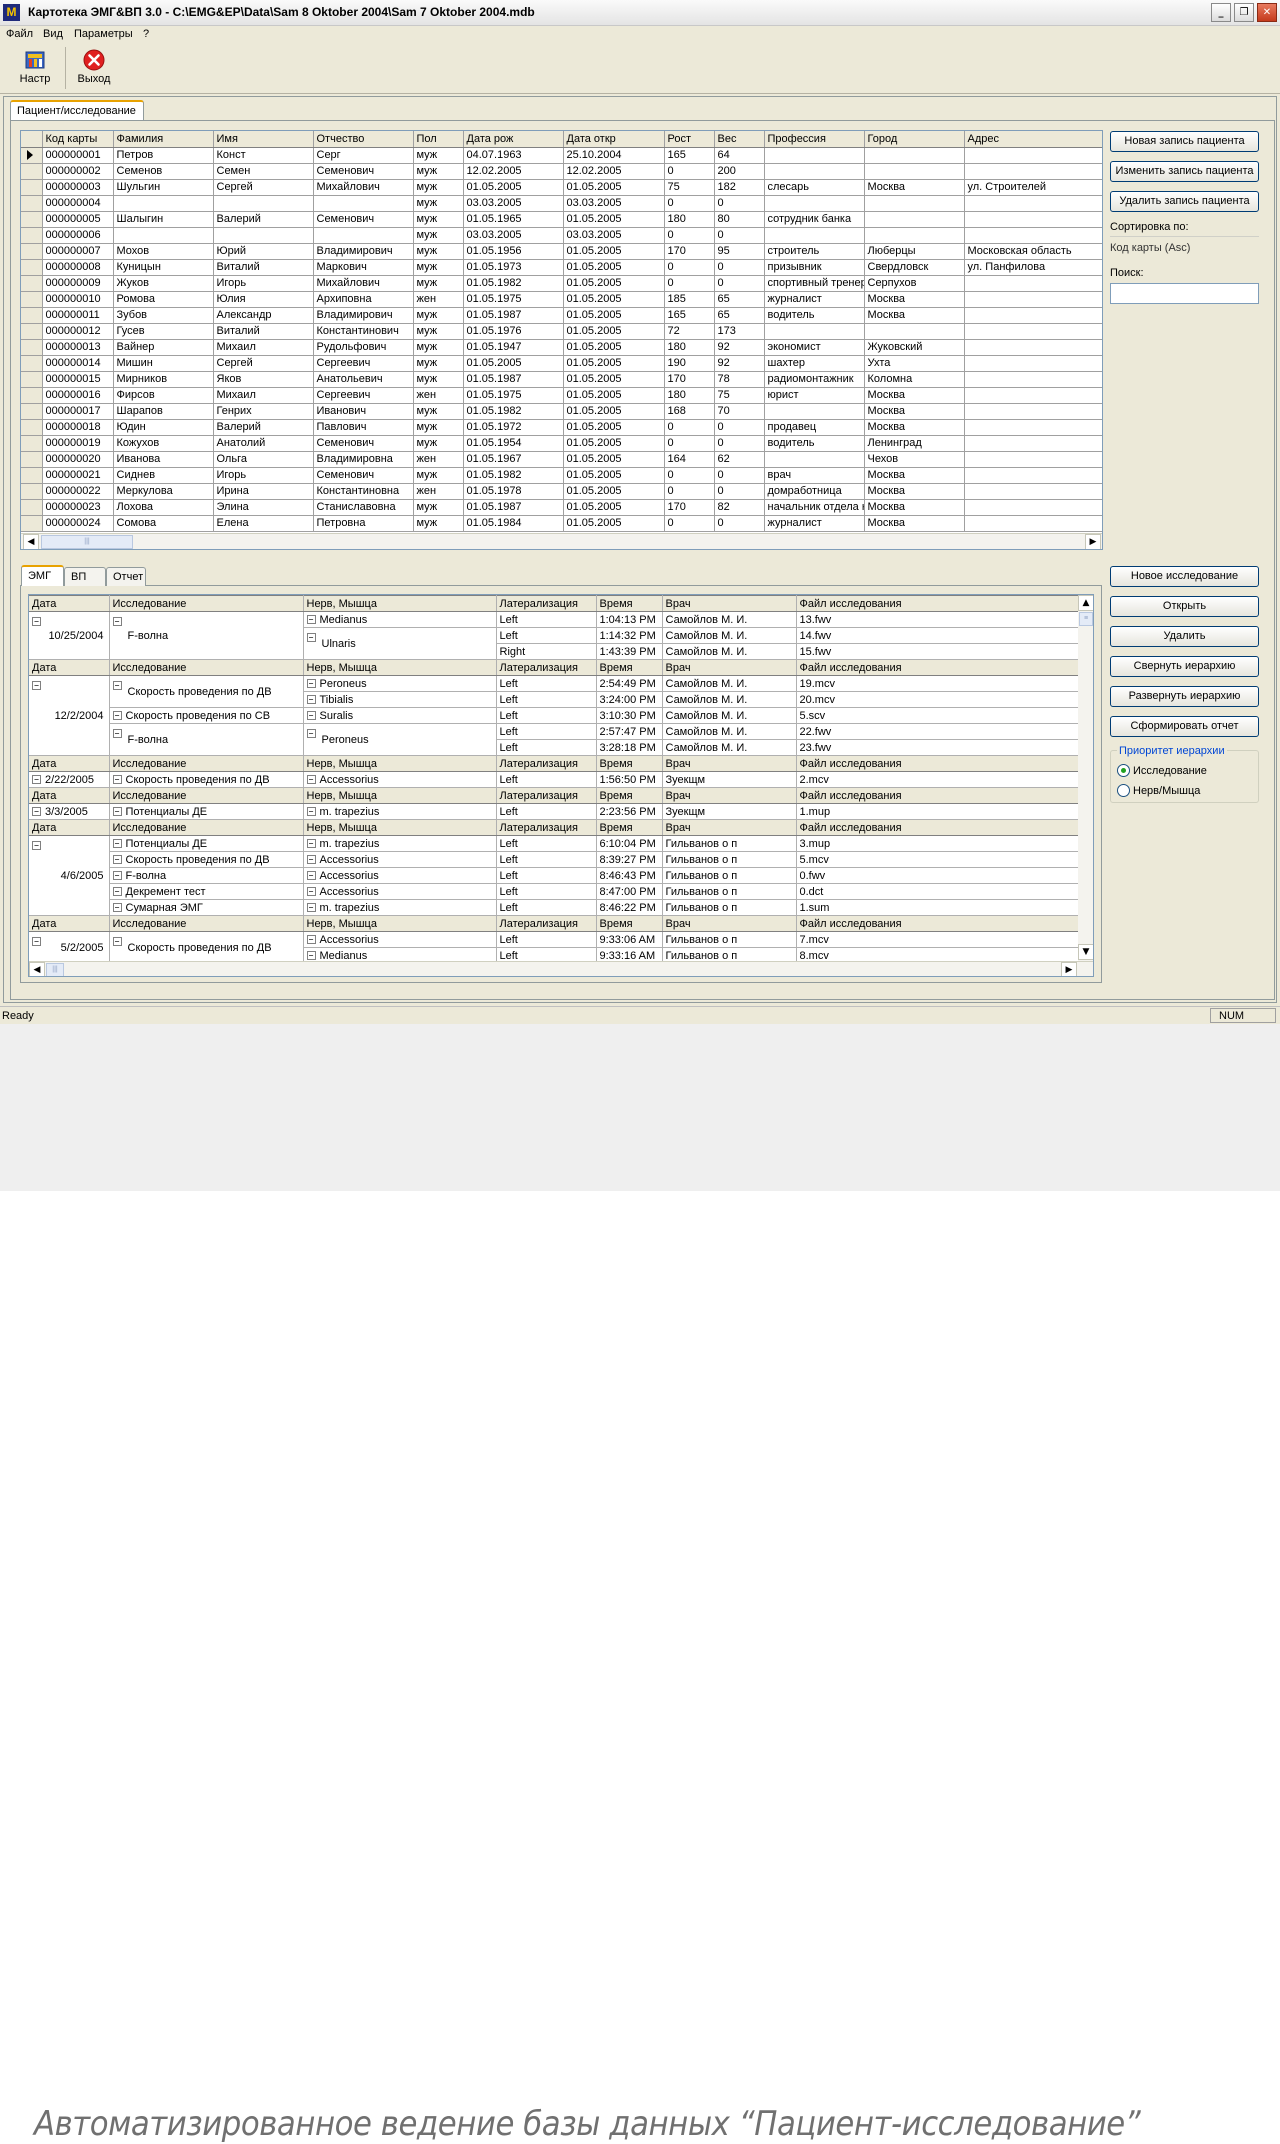  Describe the element at coordinates (814, 475) in the screenshot. I see `table-cell: врач` at that location.